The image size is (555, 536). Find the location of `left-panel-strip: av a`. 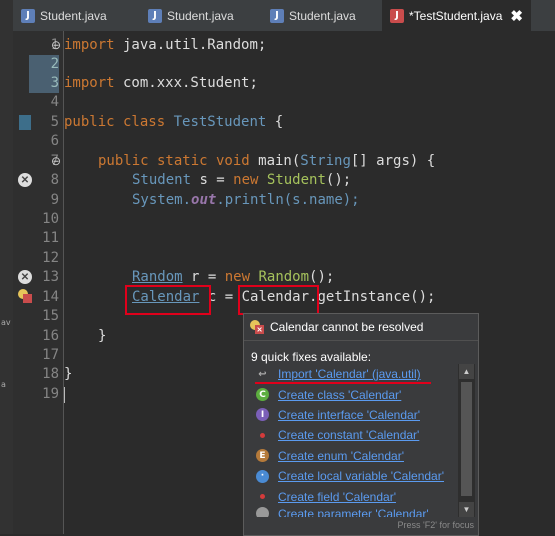

left-panel-strip: av a is located at coordinates (6, 267).